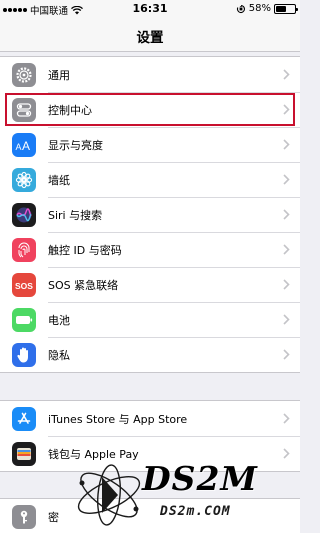 The image size is (320, 533). Describe the element at coordinates (59, 75) in the screenshot. I see `settings-row-label: 通用` at that location.